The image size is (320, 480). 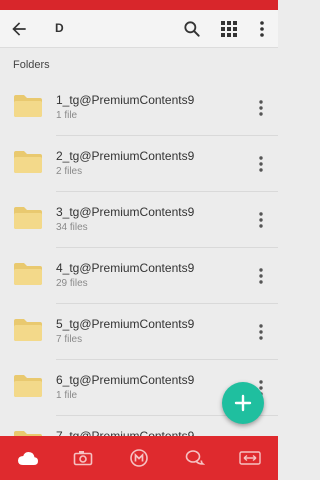 I want to click on camera-icon, so click(x=83, y=458).